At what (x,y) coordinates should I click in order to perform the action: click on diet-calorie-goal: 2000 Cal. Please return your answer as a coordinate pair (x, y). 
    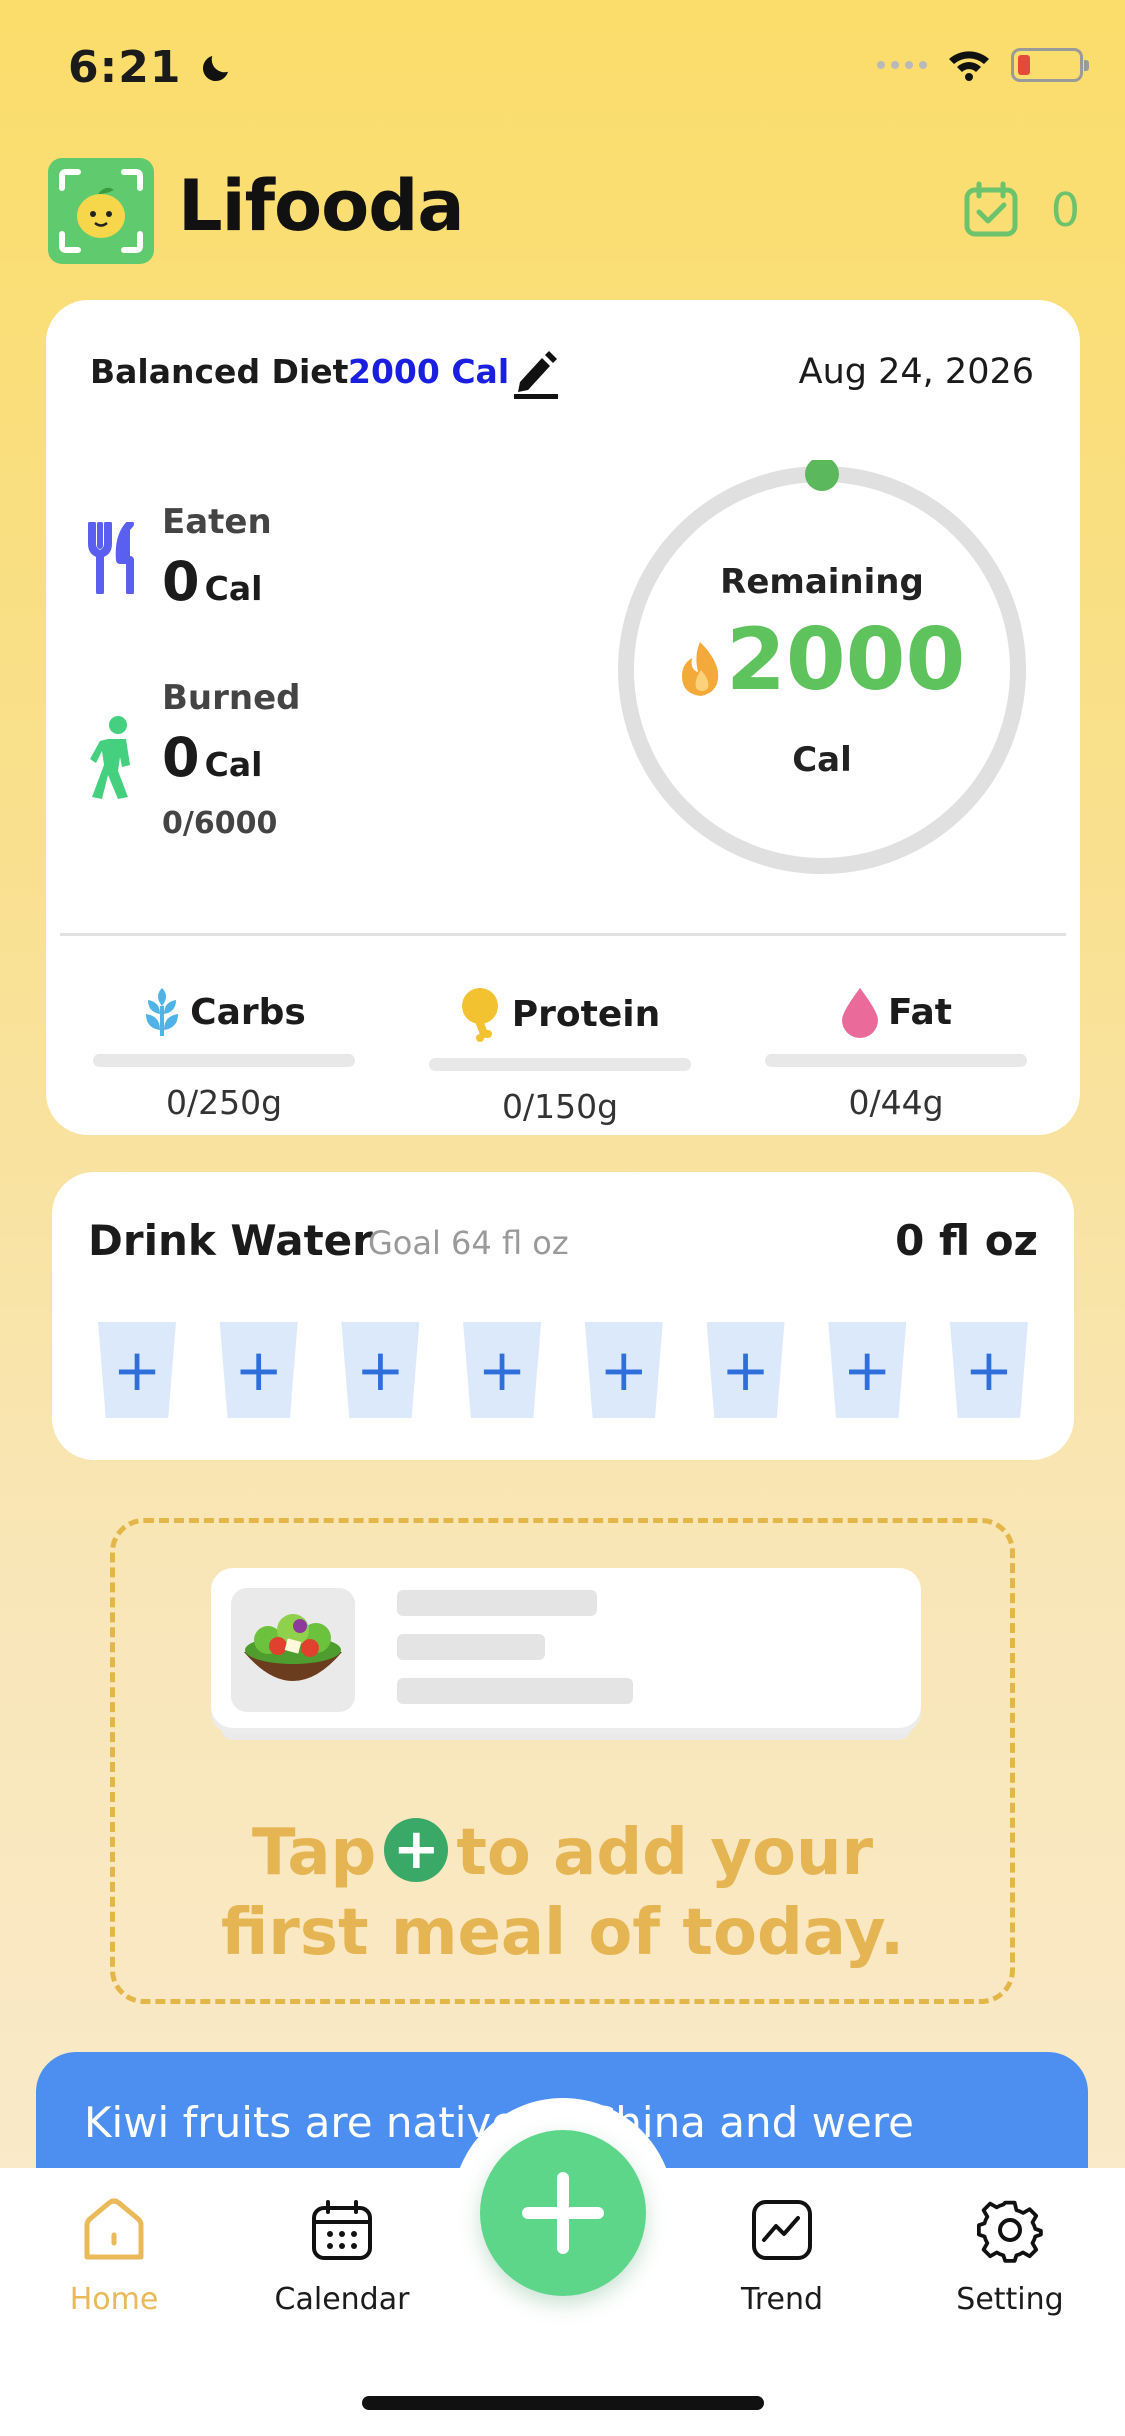
    Looking at the image, I should click on (428, 371).